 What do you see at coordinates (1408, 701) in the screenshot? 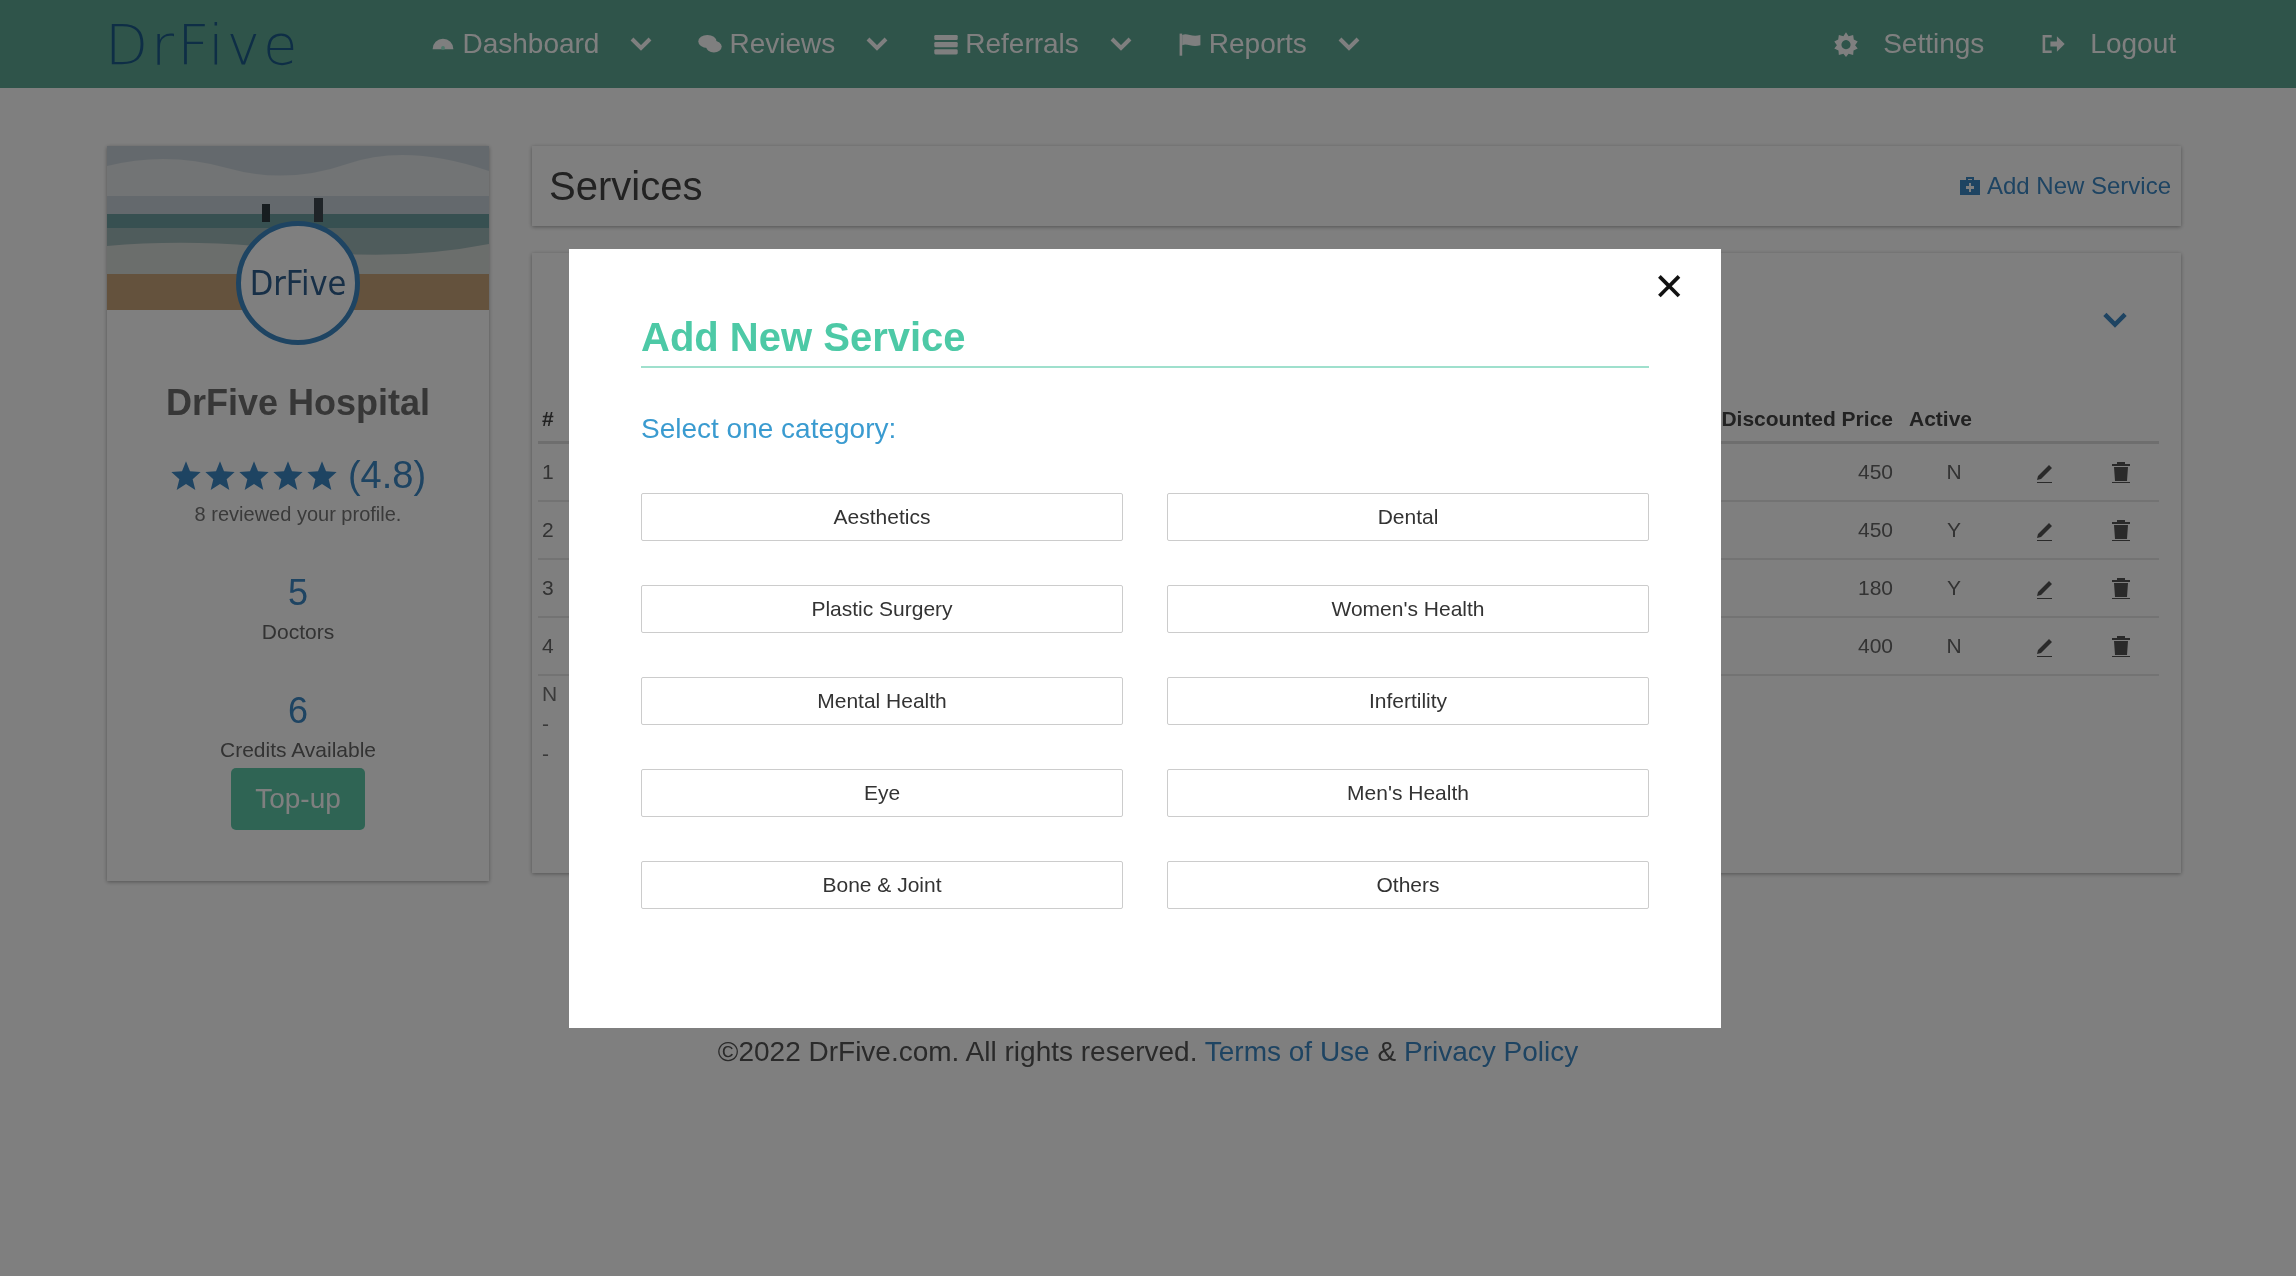
I see `category-button: Infertility` at bounding box center [1408, 701].